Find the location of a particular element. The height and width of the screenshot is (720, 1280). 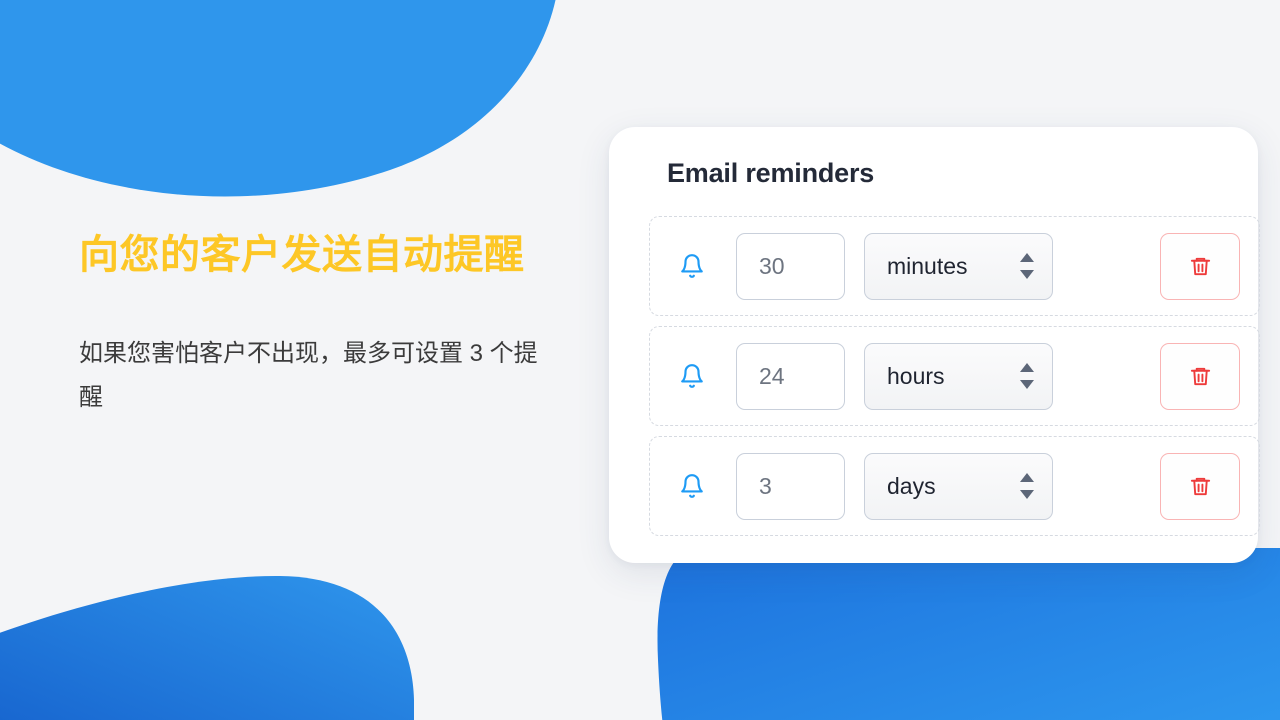

blob-bottom-right is located at coordinates (968, 634).